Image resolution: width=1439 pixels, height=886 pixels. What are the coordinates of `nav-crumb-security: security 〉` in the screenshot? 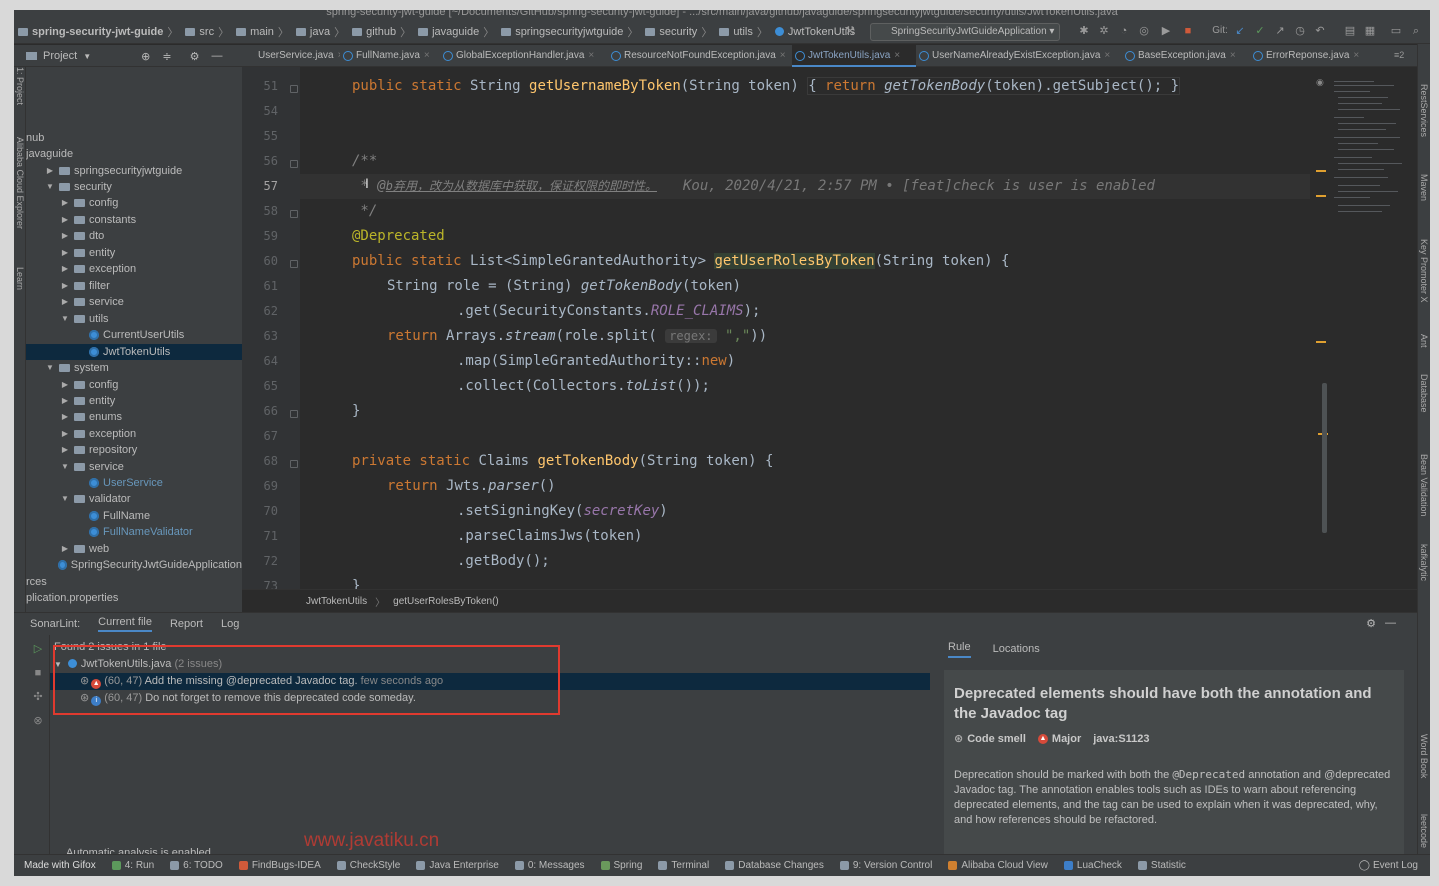 It's located at (680, 32).